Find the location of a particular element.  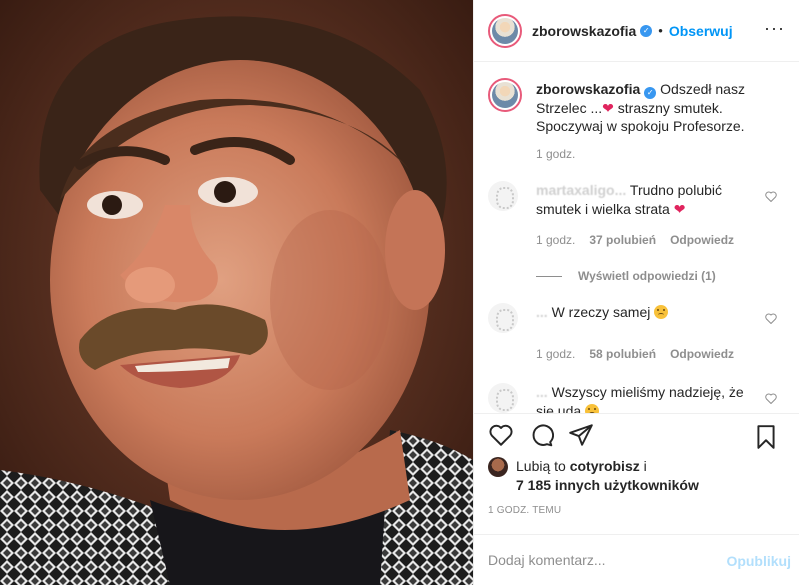

publish-button: Opublikuj is located at coordinates (758, 561).